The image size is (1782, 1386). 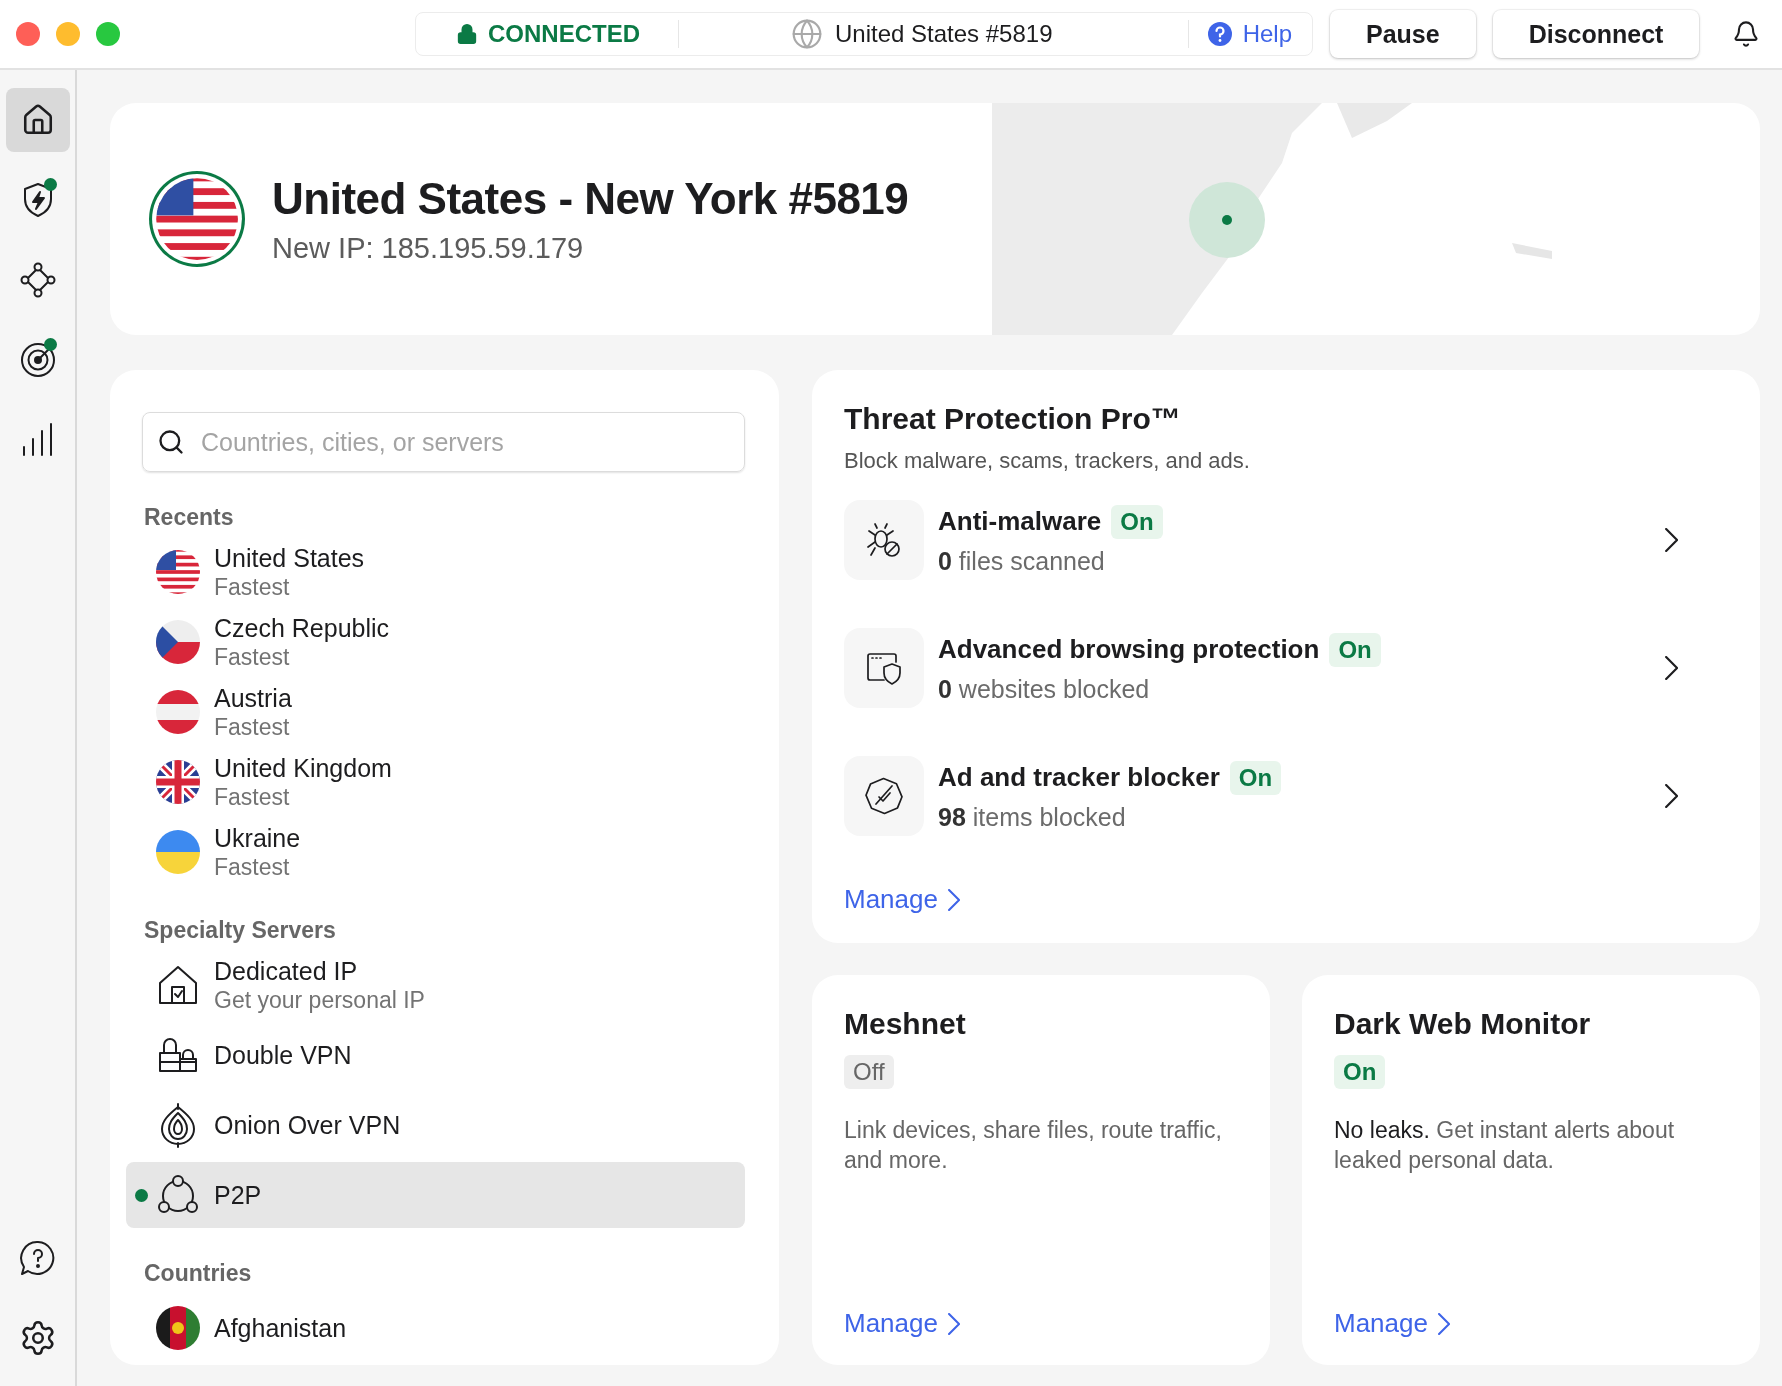 What do you see at coordinates (280, 1328) in the screenshot?
I see `server-name: Afghanistan` at bounding box center [280, 1328].